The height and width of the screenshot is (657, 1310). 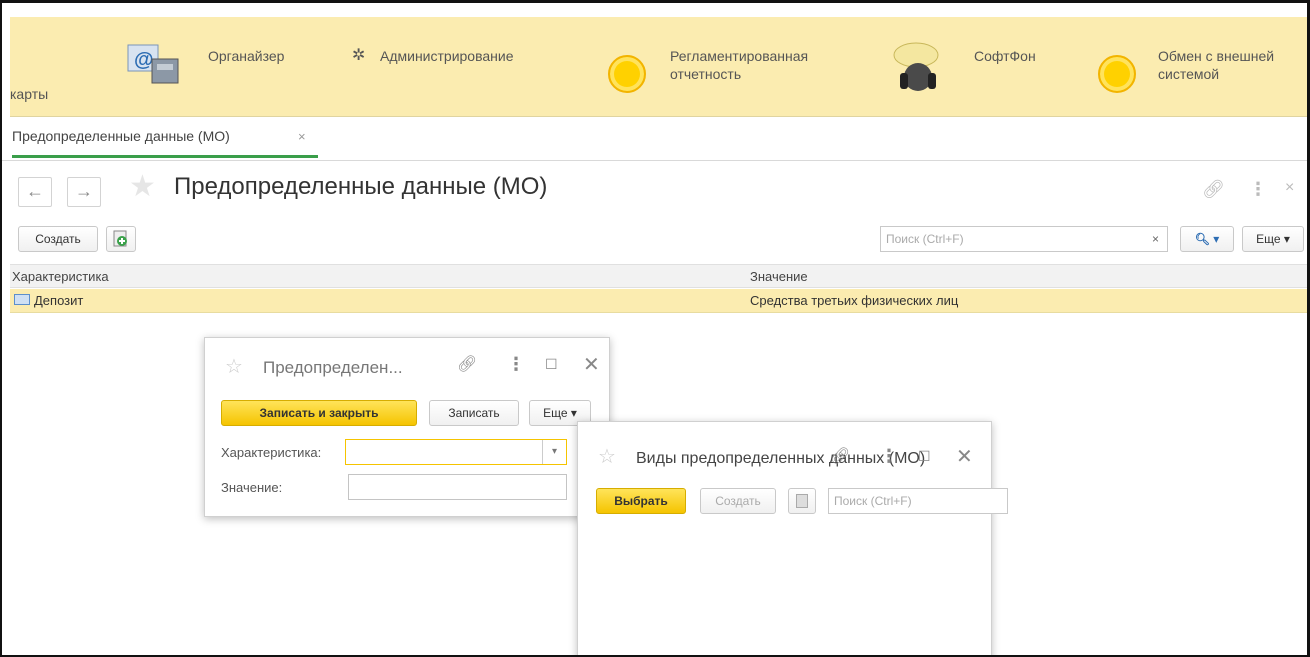 I want to click on section-cards: карты, so click(x=29, y=94).